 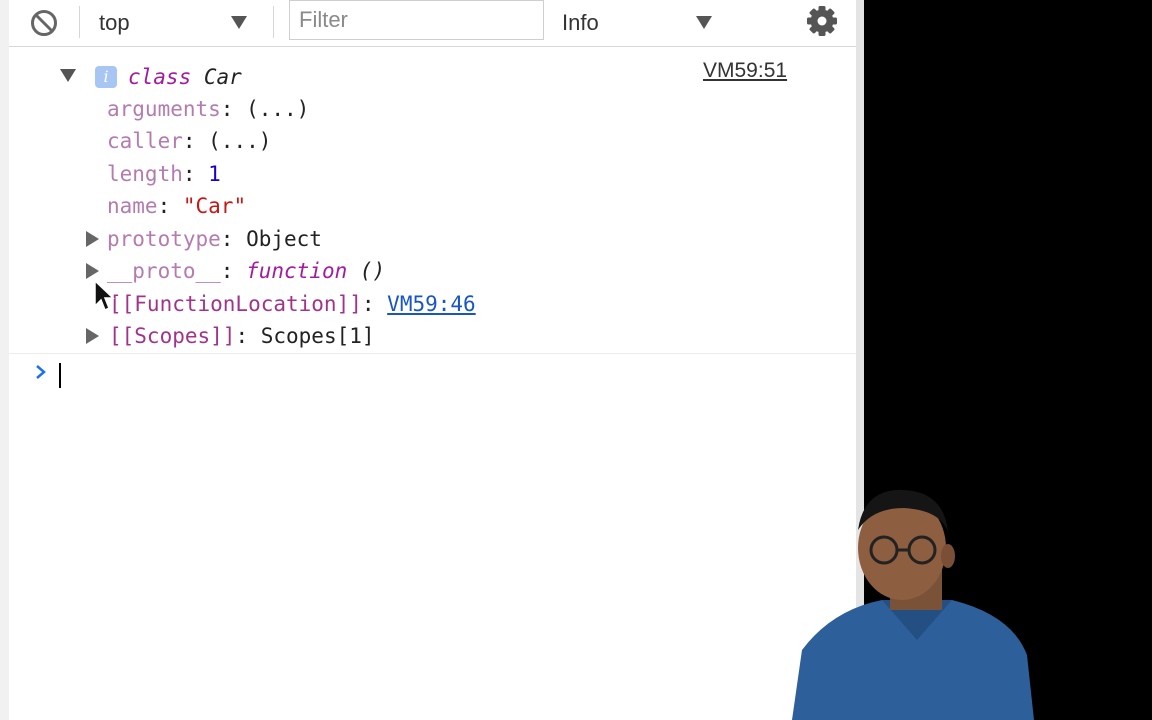 What do you see at coordinates (132, 206) in the screenshot?
I see `property-name: name` at bounding box center [132, 206].